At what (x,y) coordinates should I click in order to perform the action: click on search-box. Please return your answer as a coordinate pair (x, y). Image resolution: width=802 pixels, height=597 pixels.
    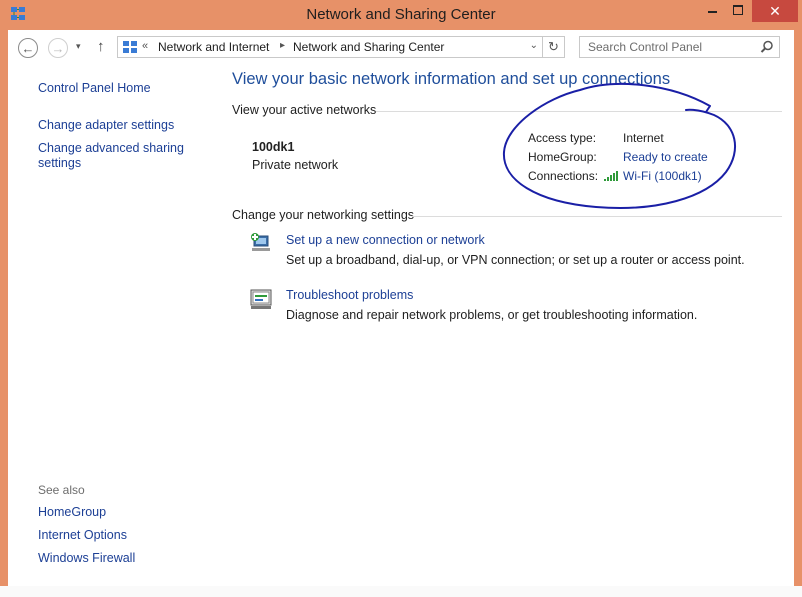
    Looking at the image, I should click on (679, 47).